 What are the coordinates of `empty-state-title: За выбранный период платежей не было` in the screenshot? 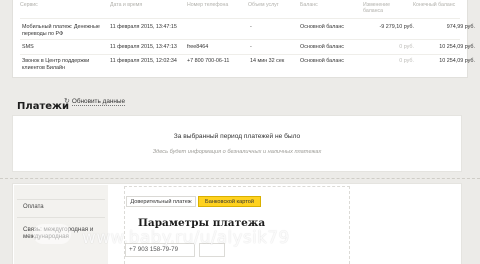 It's located at (237, 136).